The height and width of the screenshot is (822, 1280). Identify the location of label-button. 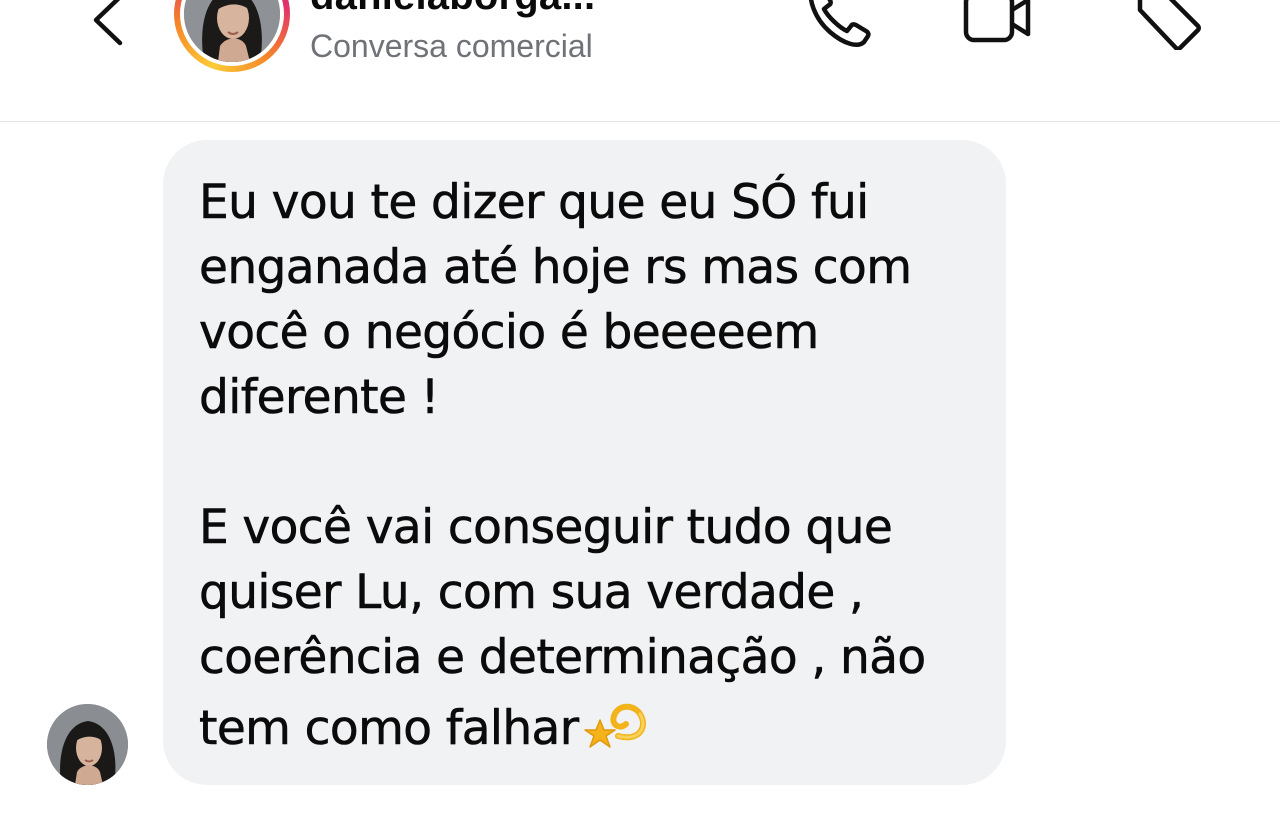
(1168, 25).